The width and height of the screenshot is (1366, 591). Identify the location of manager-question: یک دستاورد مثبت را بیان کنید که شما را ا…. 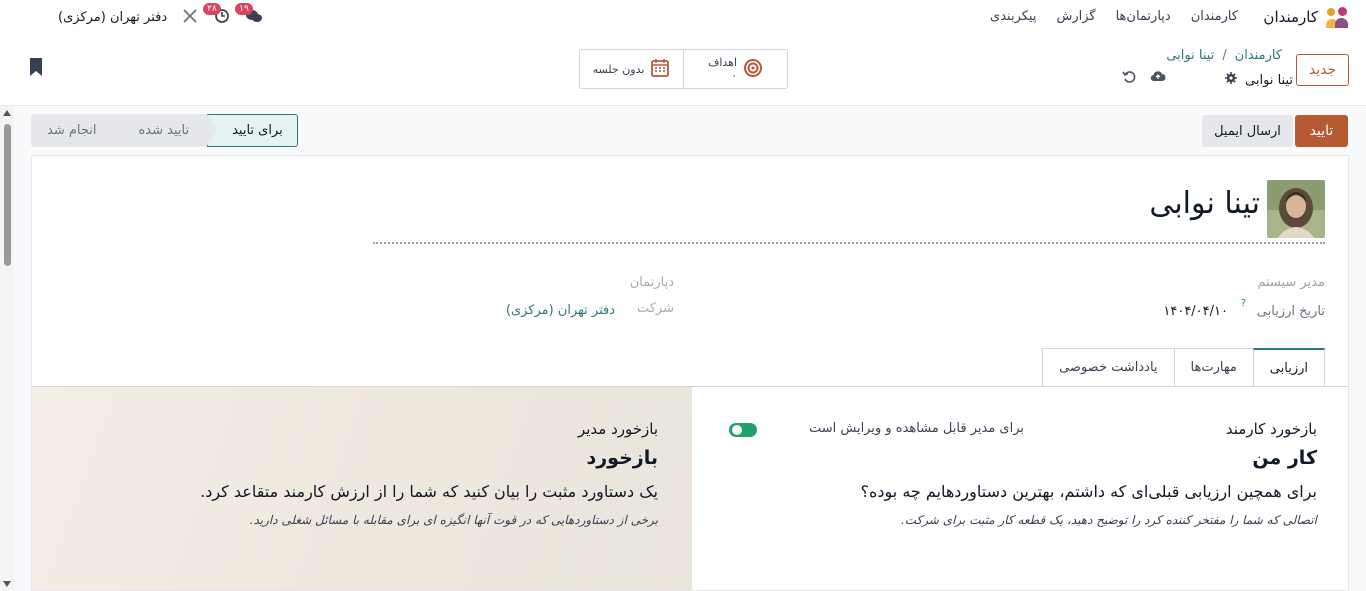
(429, 491).